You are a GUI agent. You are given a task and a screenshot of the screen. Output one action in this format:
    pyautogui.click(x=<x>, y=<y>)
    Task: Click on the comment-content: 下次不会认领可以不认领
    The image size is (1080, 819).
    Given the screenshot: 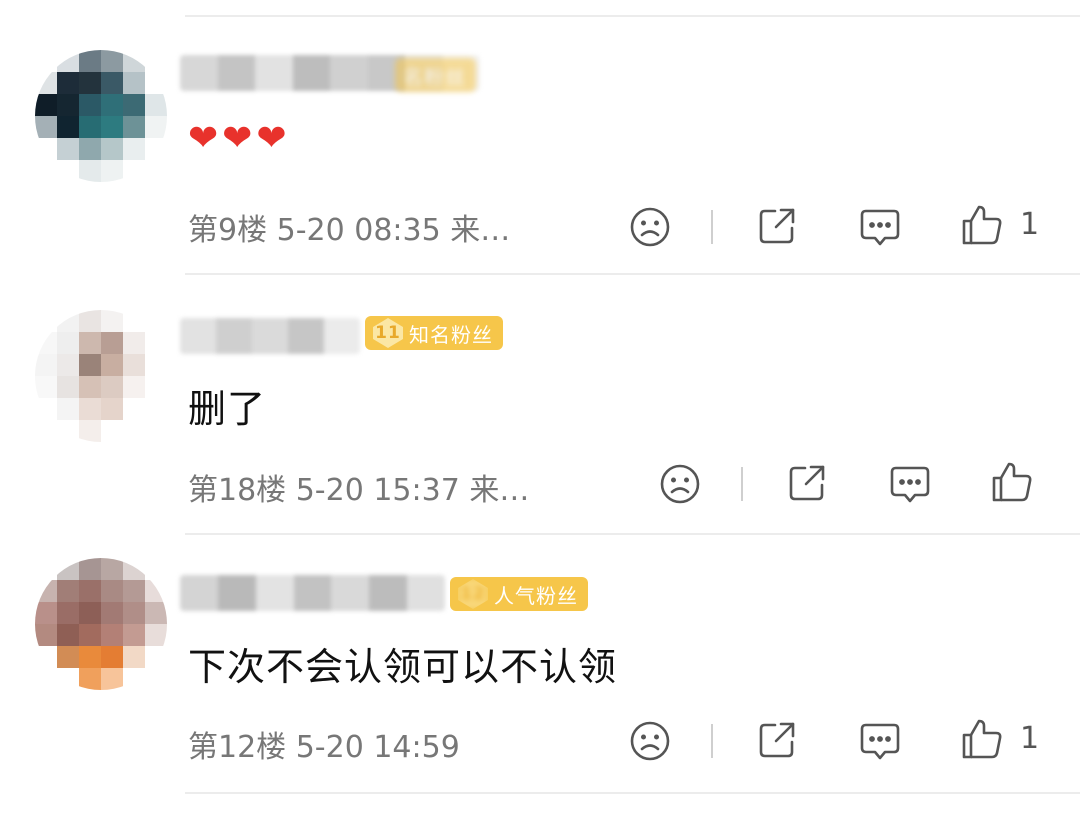 What is the action you would take?
    pyautogui.click(x=403, y=667)
    